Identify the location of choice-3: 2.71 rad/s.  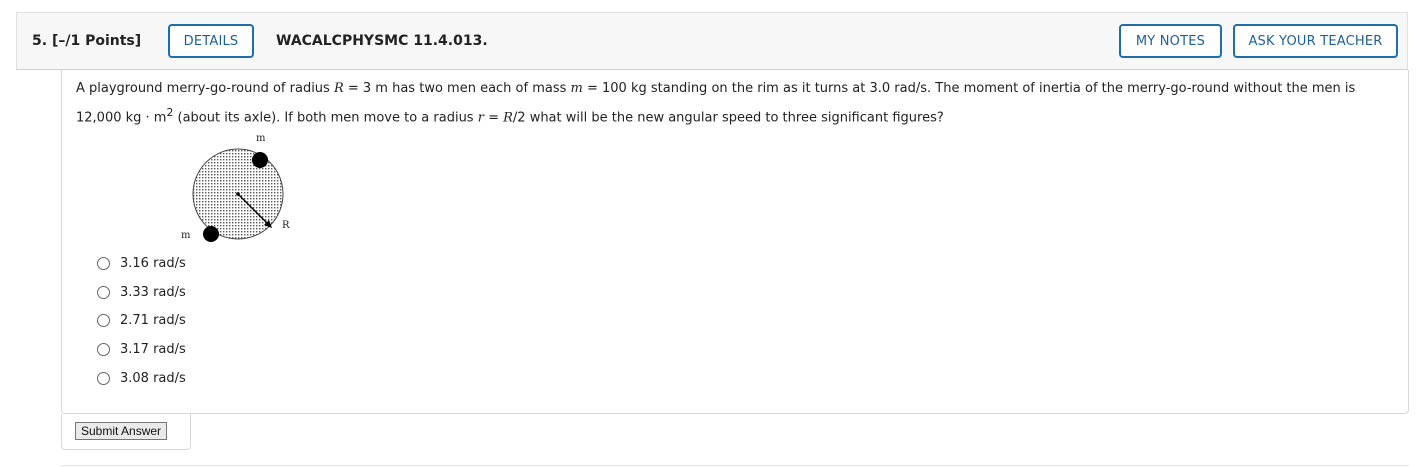
(141, 321).